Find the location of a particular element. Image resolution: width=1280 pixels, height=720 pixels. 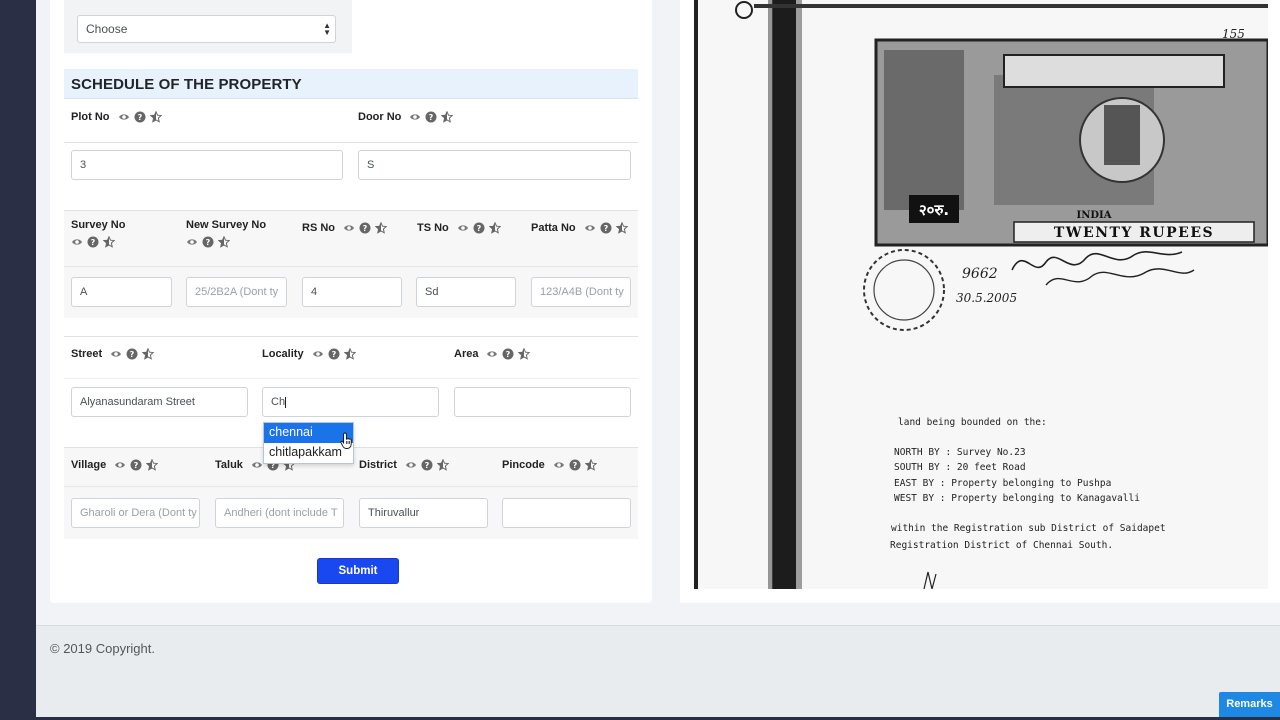

footer-copyright: © 2019 Copyright. is located at coordinates (102, 648).